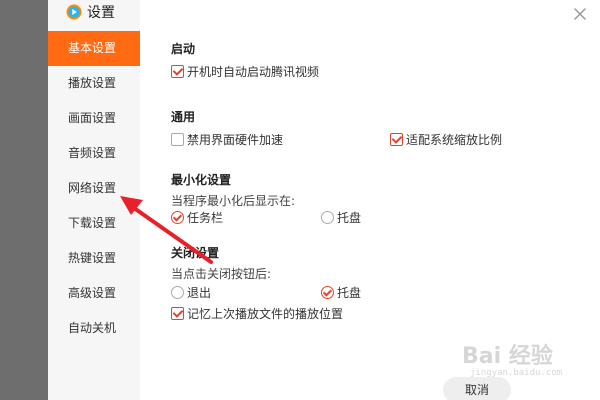 This screenshot has height=400, width=600. What do you see at coordinates (94, 48) in the screenshot?
I see `sidebar-item-basic: 基本设置` at bounding box center [94, 48].